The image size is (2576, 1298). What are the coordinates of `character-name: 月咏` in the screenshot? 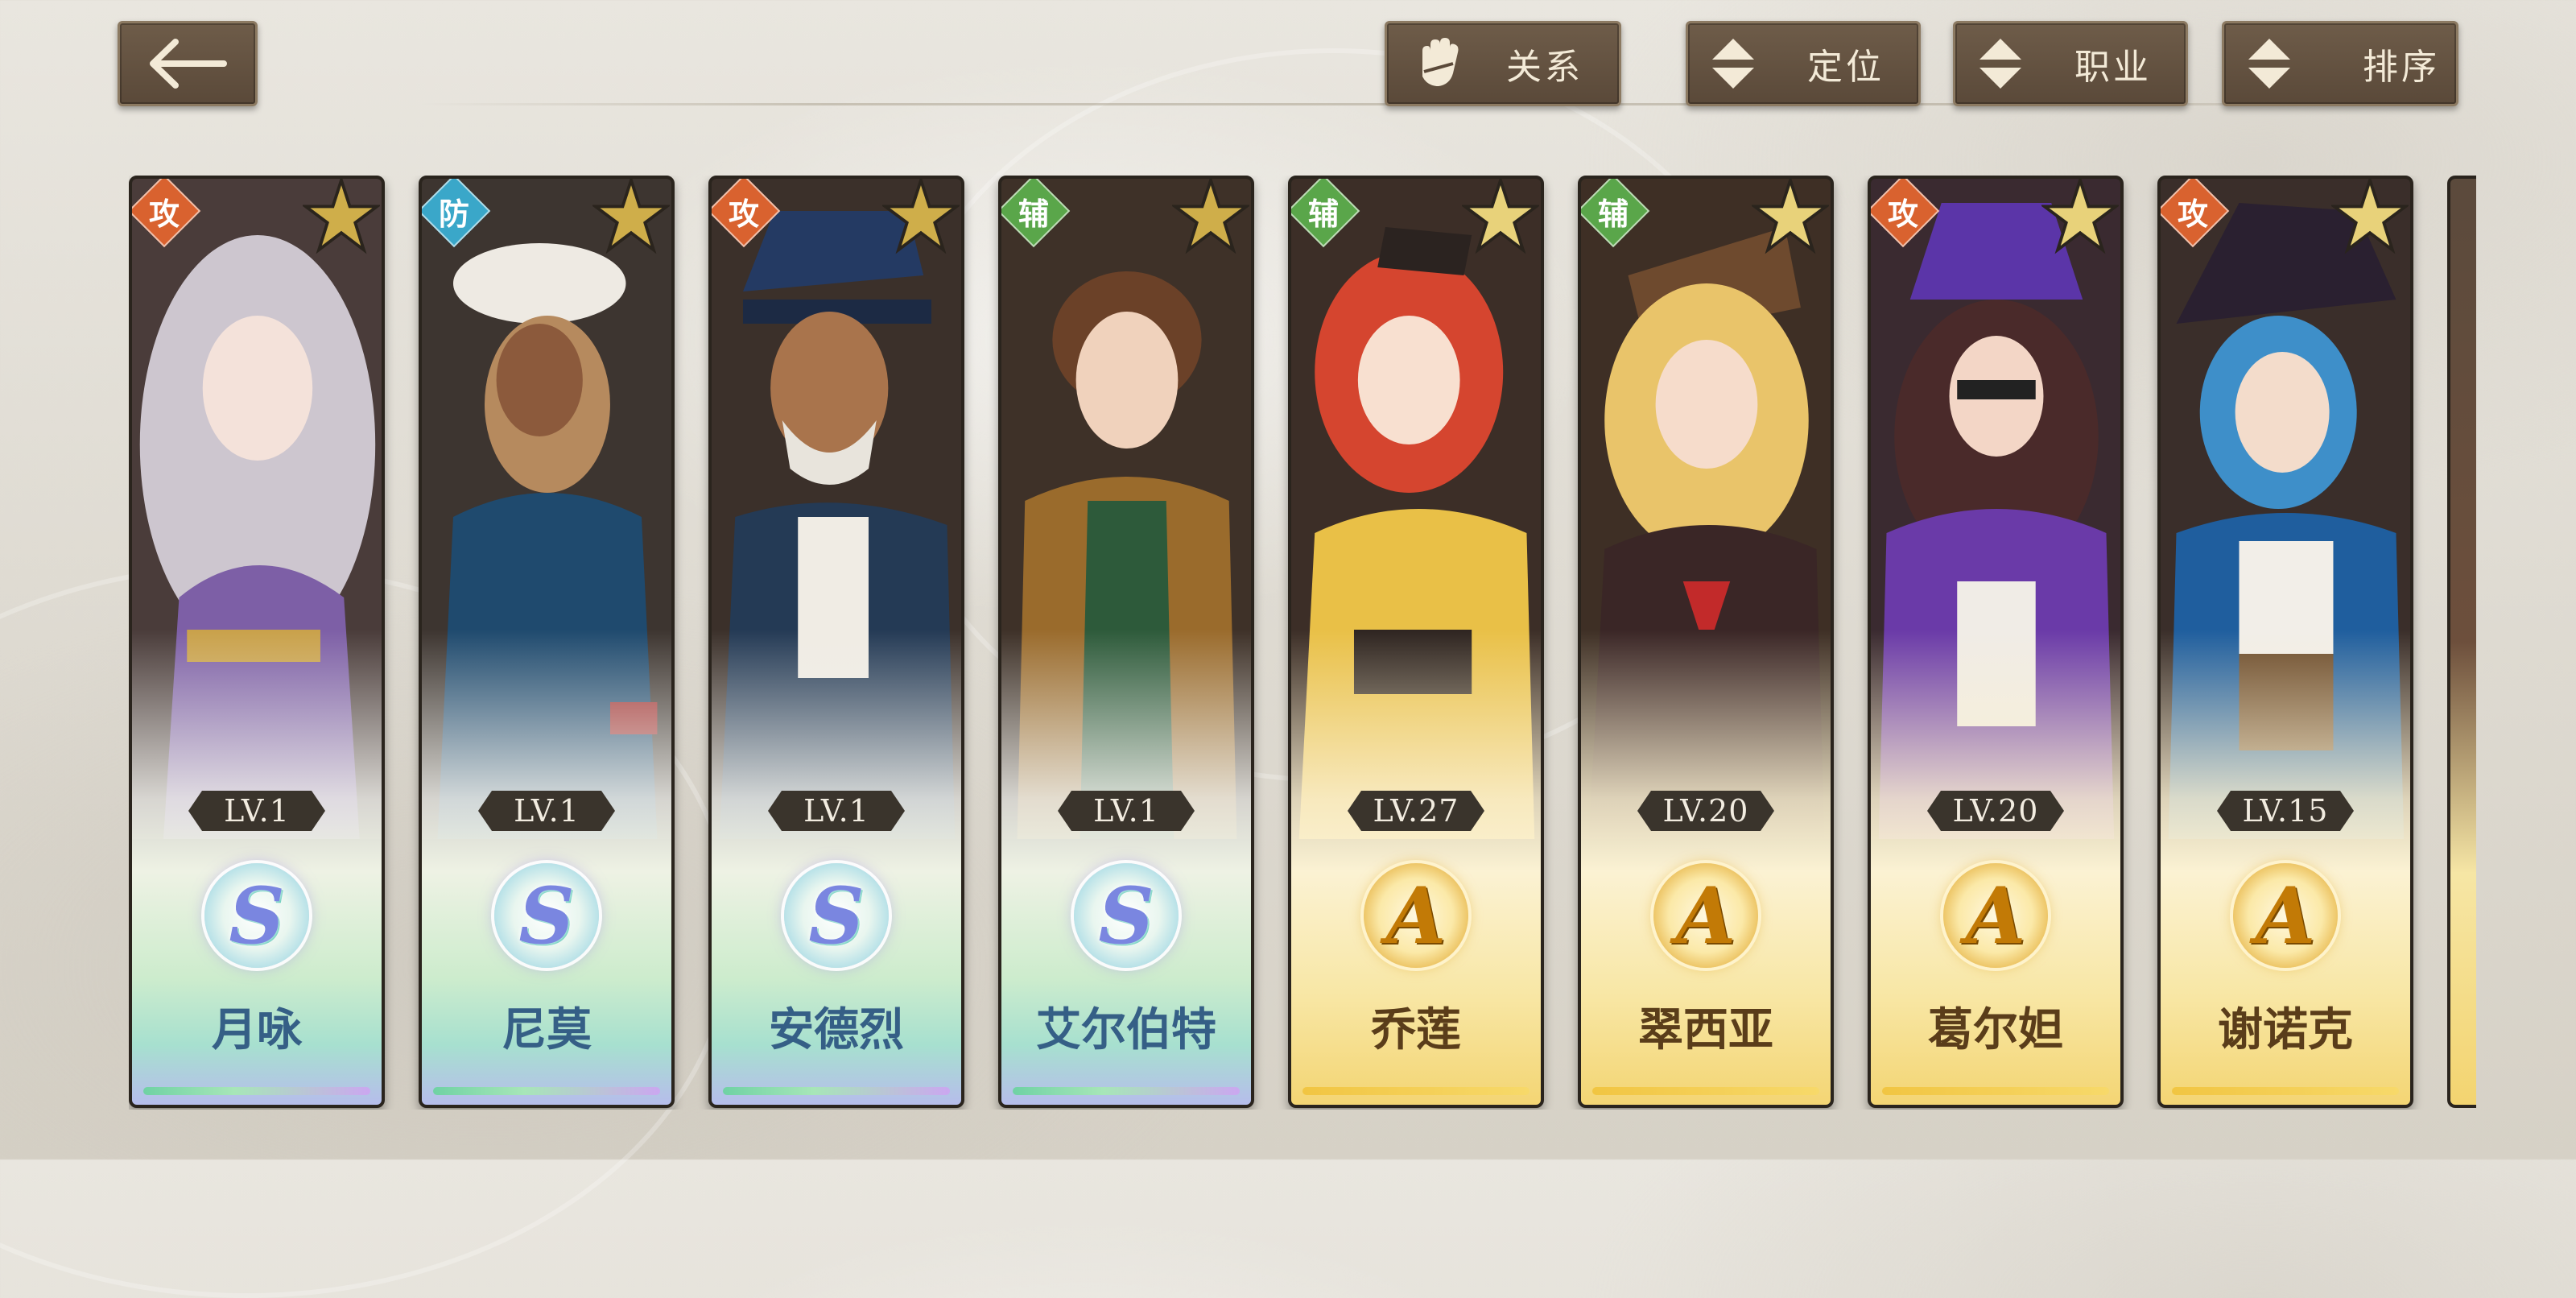 It's located at (257, 1030).